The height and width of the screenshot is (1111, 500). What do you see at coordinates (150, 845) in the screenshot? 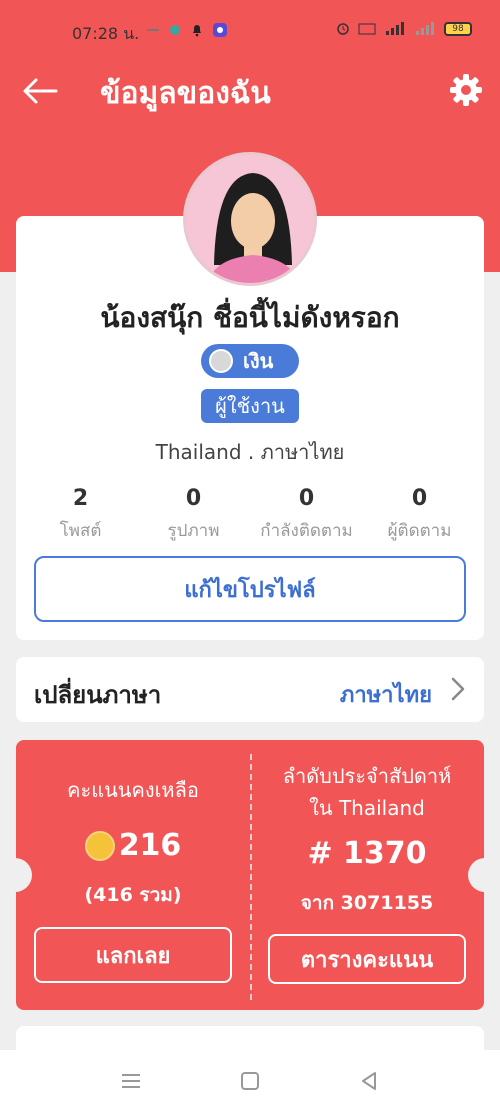
I see `remaining-points-value: 216` at bounding box center [150, 845].